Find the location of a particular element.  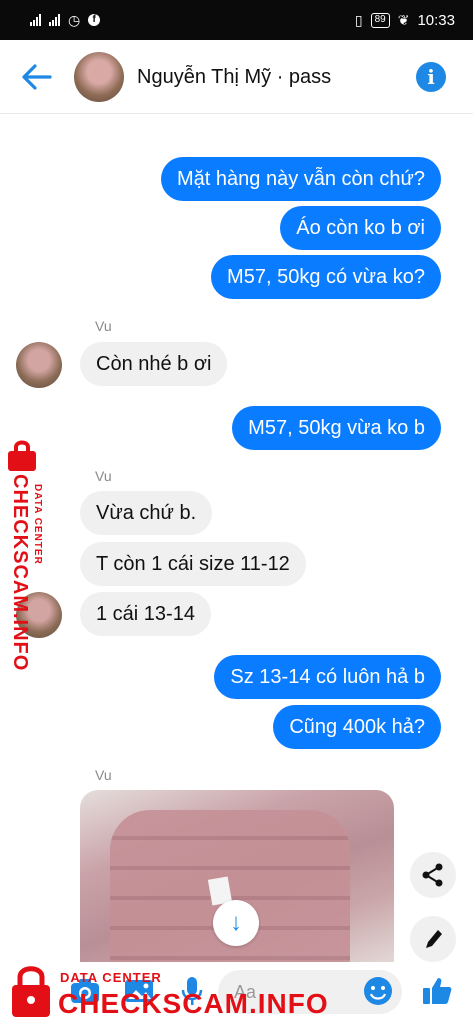

message-bubble-outgoing: Áo còn ko b ơi is located at coordinates (360, 228).